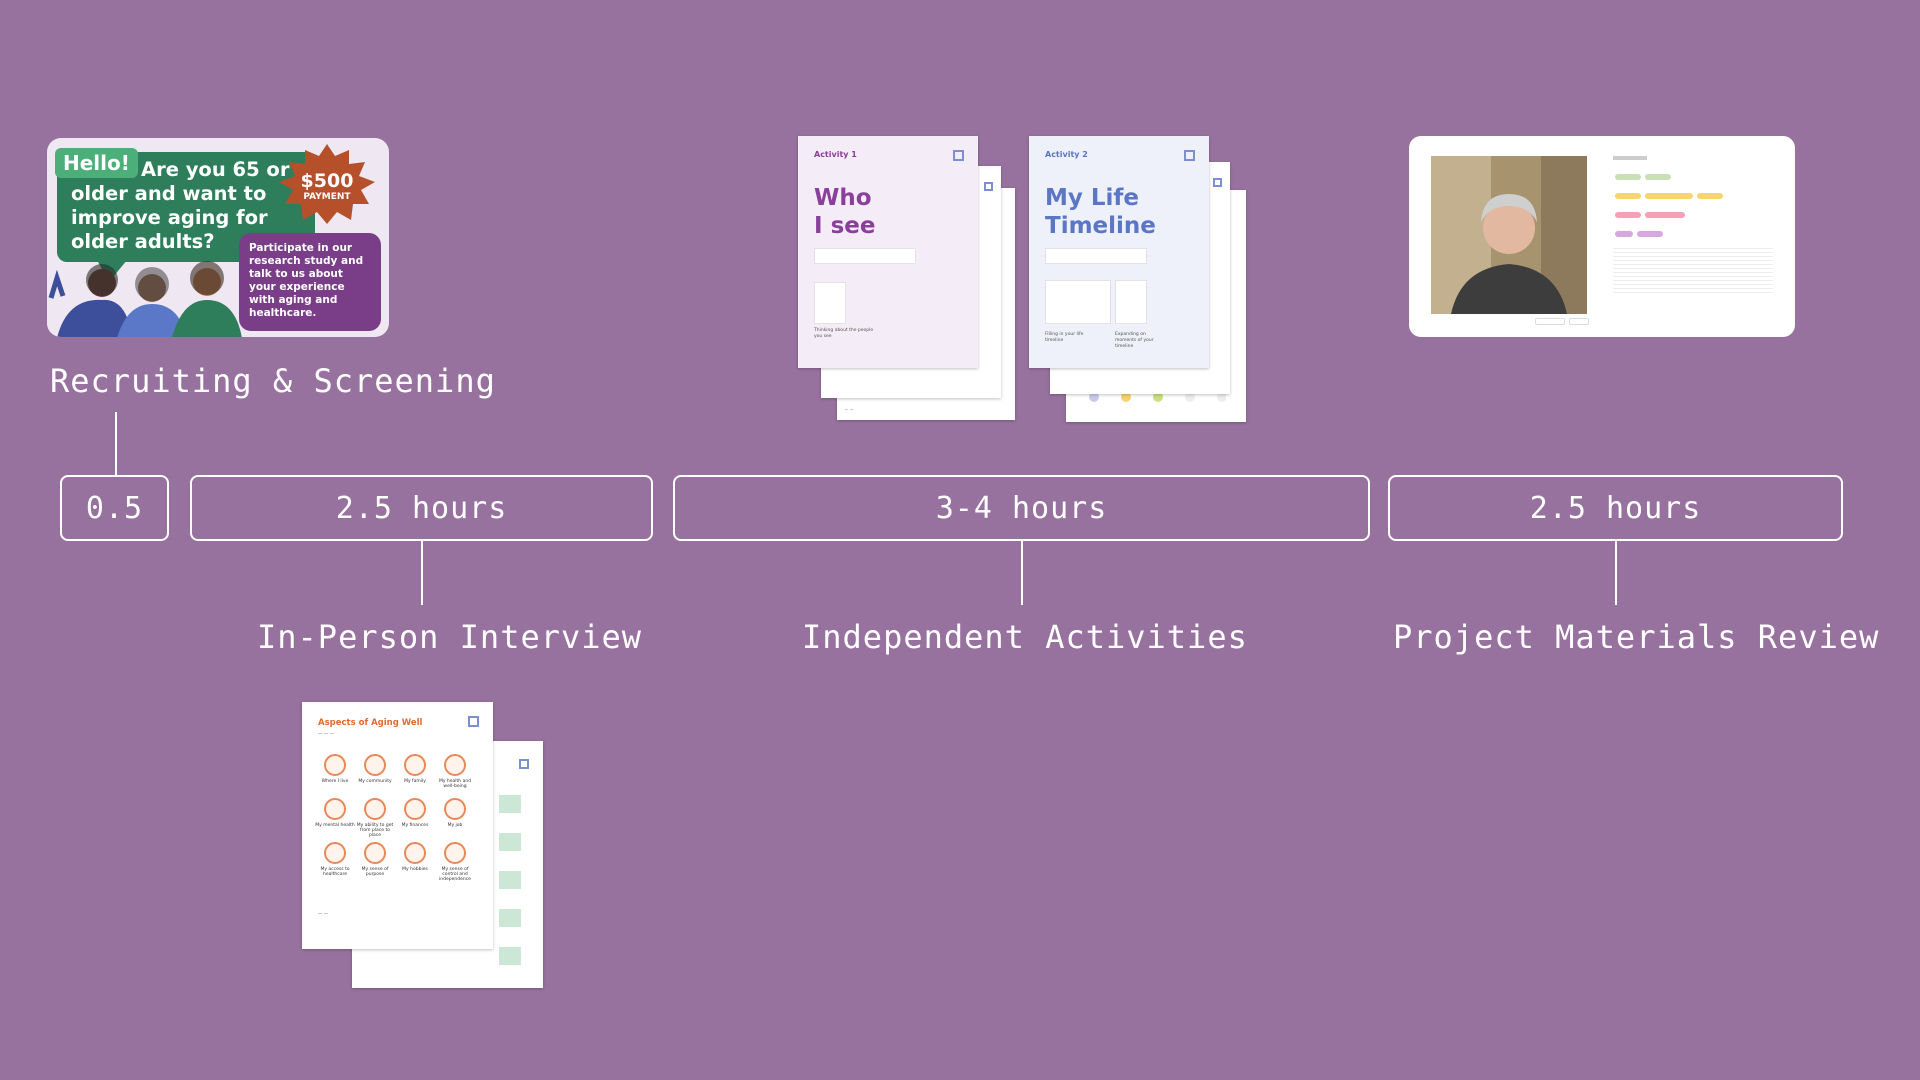 The image size is (1920, 1080). Describe the element at coordinates (116, 443) in the screenshot. I see `recruiting-connector` at that location.